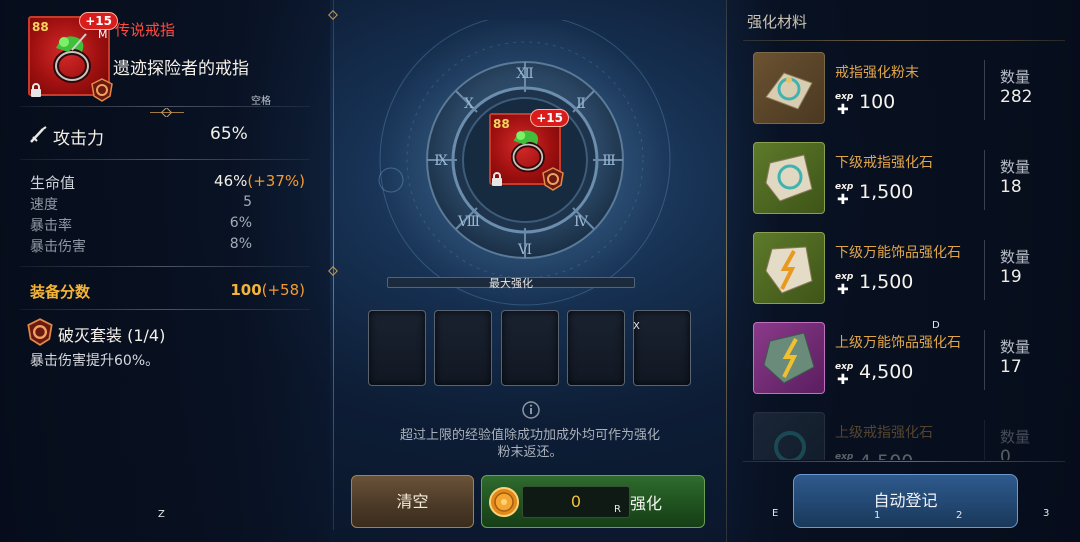 The width and height of the screenshot is (1080, 542). I want to click on grade-marker: M, so click(103, 34).